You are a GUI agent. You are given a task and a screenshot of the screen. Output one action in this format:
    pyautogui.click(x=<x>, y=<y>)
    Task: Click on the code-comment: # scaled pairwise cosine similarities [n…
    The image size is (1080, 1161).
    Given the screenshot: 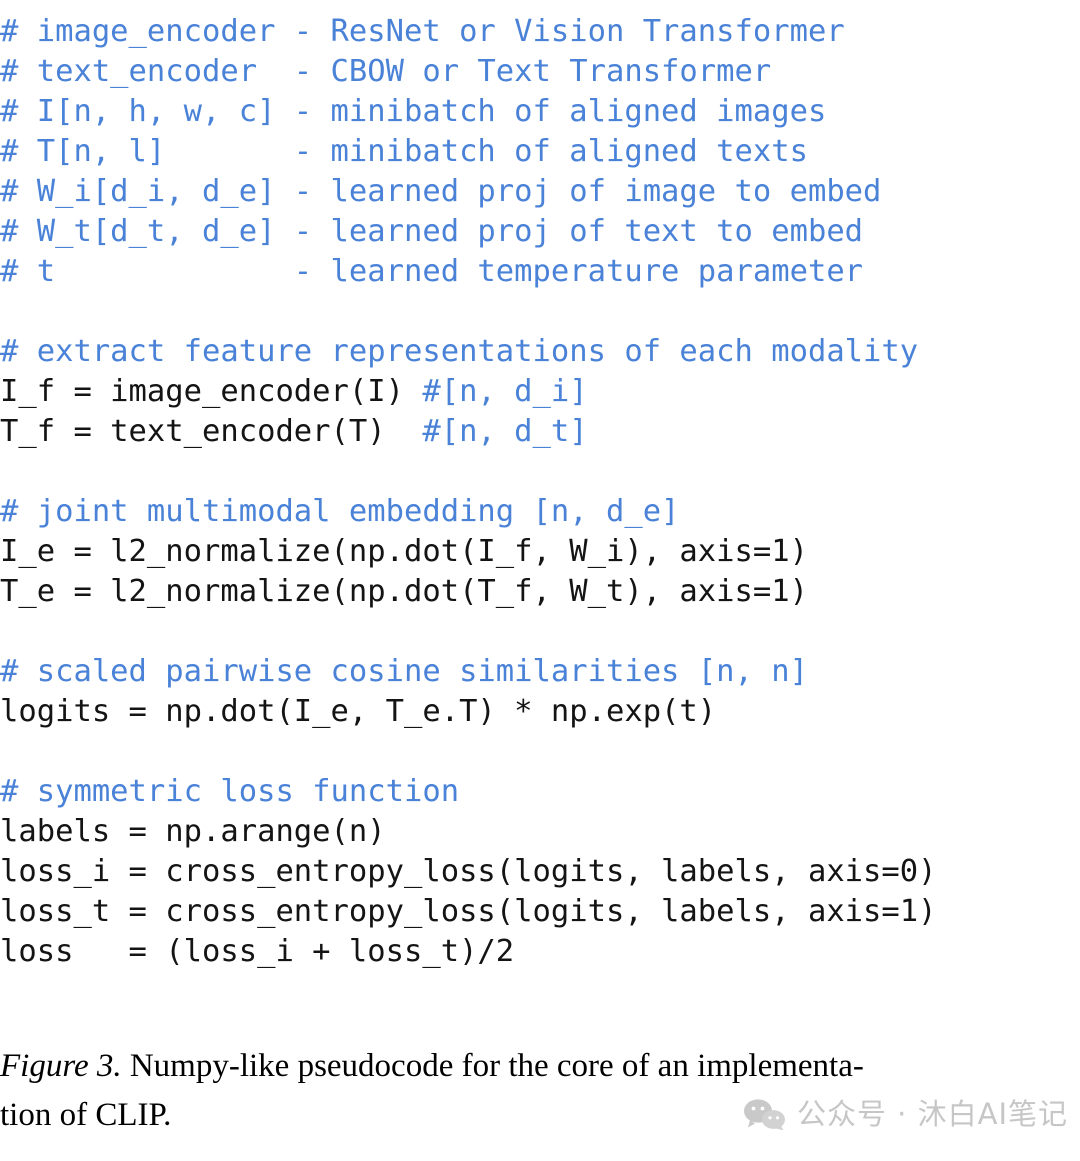 What is the action you would take?
    pyautogui.click(x=404, y=671)
    